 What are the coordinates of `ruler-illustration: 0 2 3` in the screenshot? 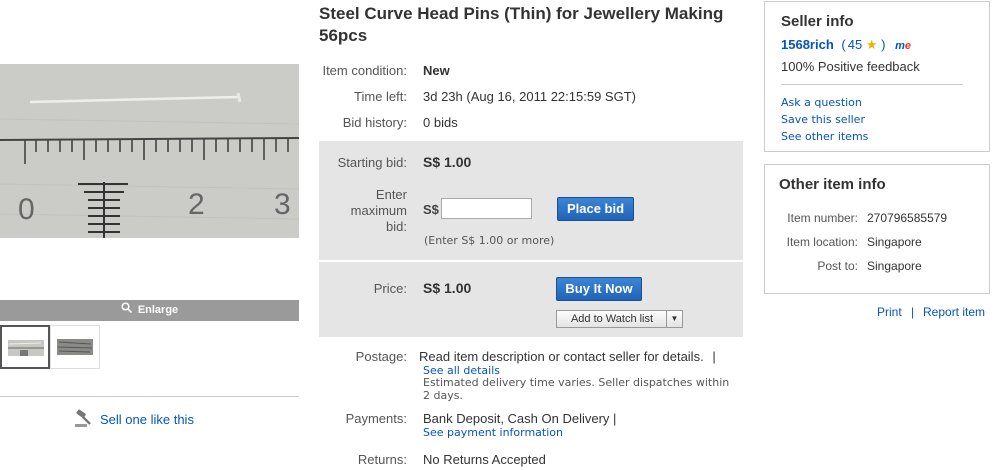 It's located at (149, 151).